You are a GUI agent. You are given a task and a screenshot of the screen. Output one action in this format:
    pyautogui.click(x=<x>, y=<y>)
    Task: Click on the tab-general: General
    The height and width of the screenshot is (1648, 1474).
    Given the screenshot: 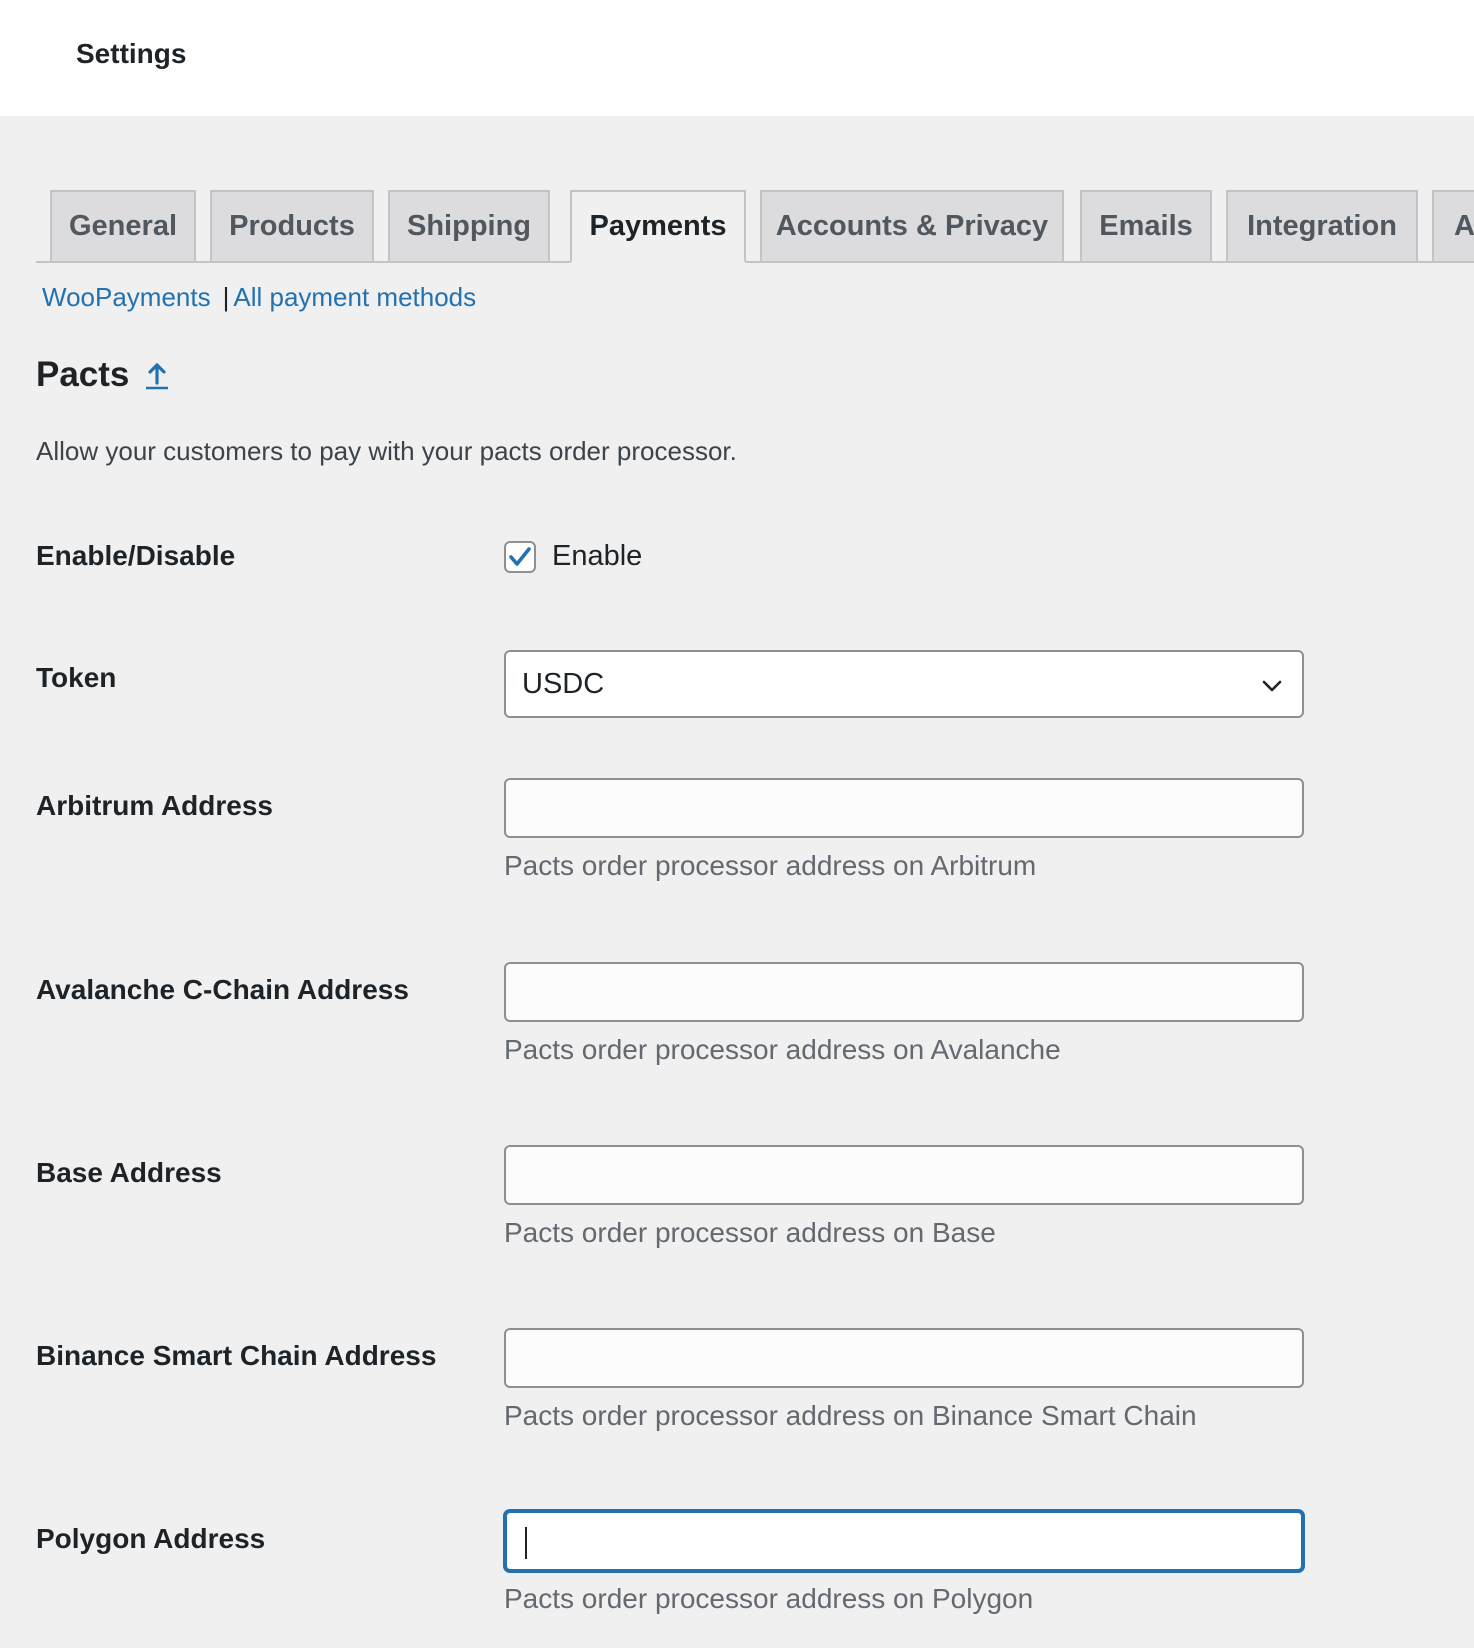 What is the action you would take?
    pyautogui.click(x=123, y=225)
    